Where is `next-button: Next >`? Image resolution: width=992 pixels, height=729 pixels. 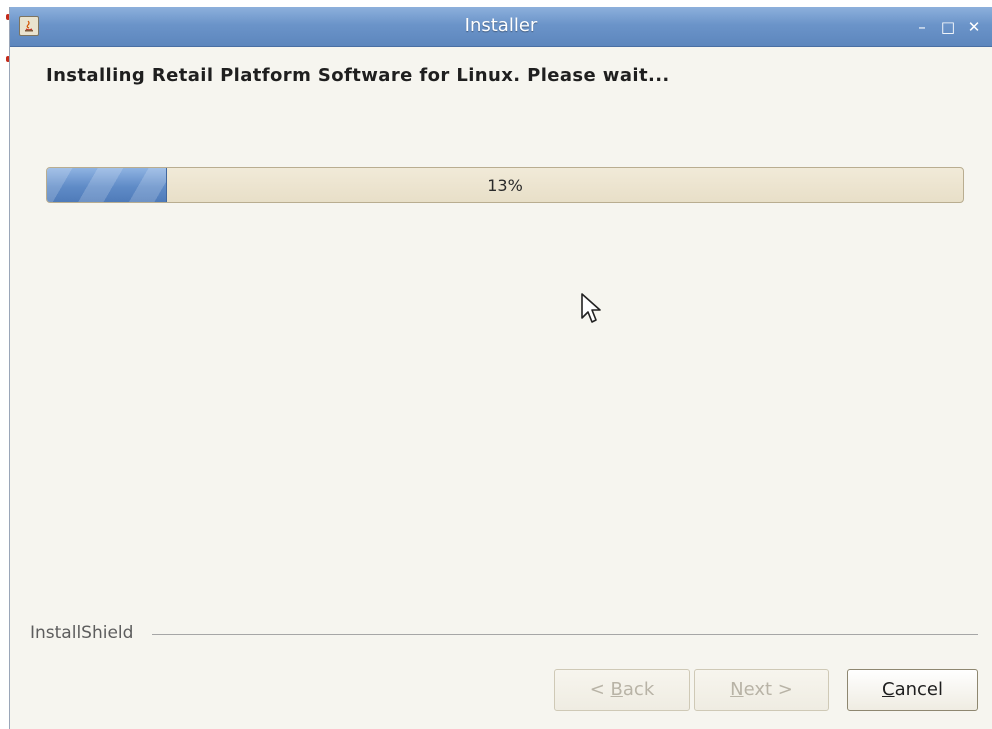 next-button: Next > is located at coordinates (761, 690).